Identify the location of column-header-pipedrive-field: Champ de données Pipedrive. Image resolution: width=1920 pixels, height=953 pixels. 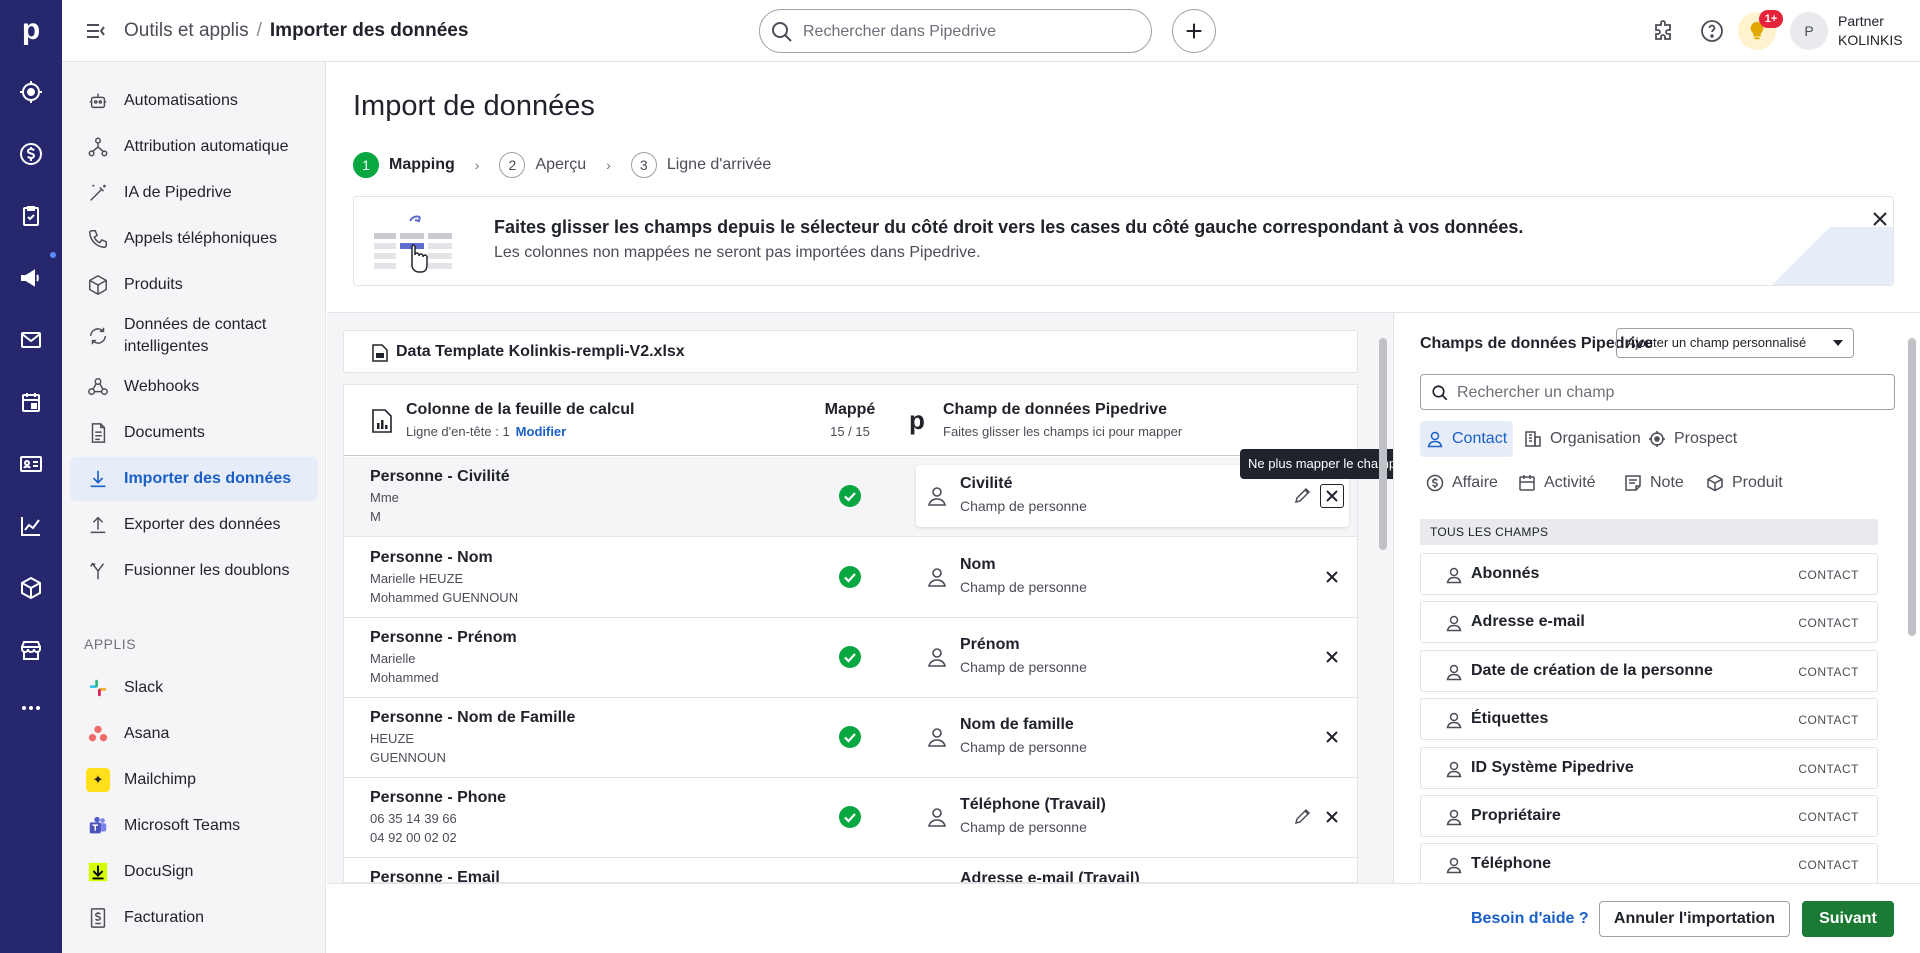
(1055, 409).